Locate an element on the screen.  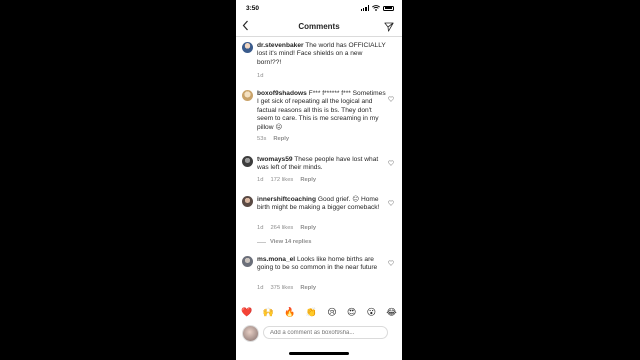
send-icon is located at coordinates (389, 27).